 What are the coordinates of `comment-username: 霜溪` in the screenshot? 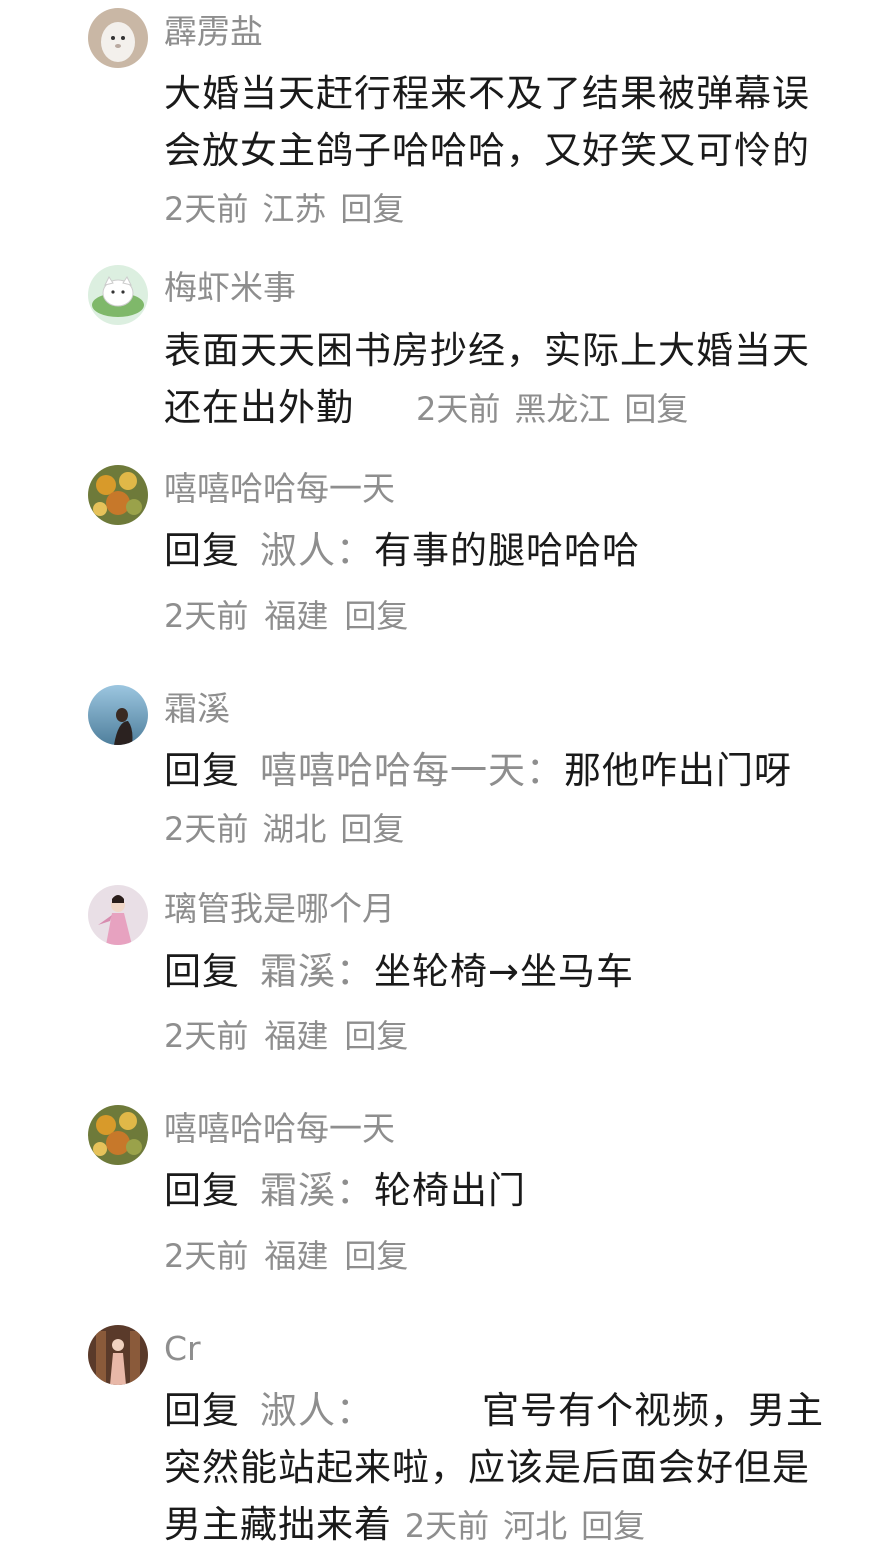 It's located at (197, 709).